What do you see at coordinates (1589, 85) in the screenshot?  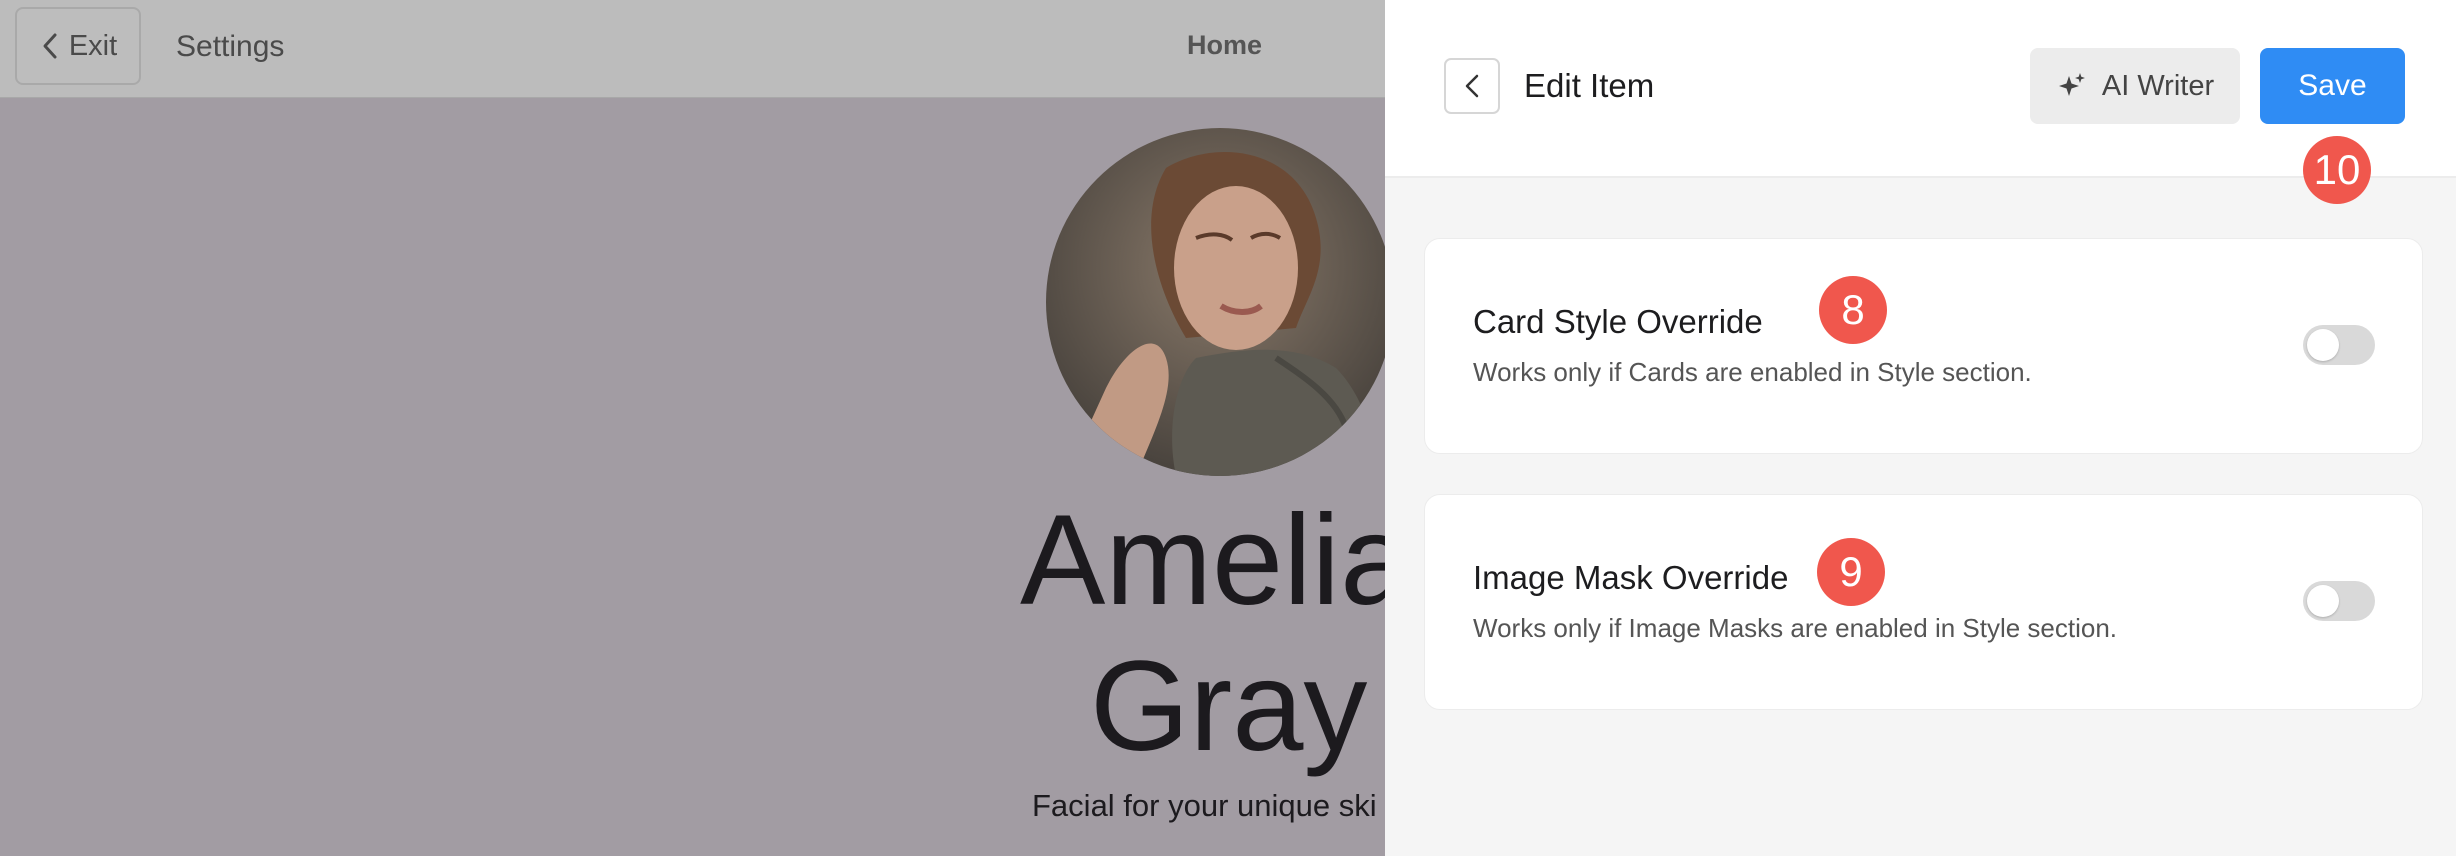 I see `panel-title: Edit Item` at bounding box center [1589, 85].